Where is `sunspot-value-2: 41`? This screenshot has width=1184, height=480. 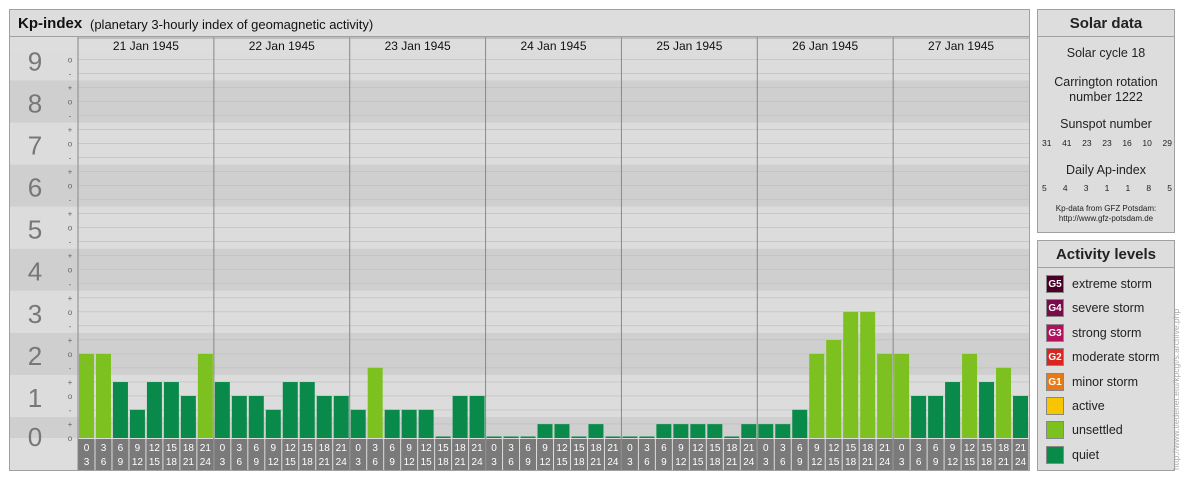 sunspot-value-2: 41 is located at coordinates (1067, 143).